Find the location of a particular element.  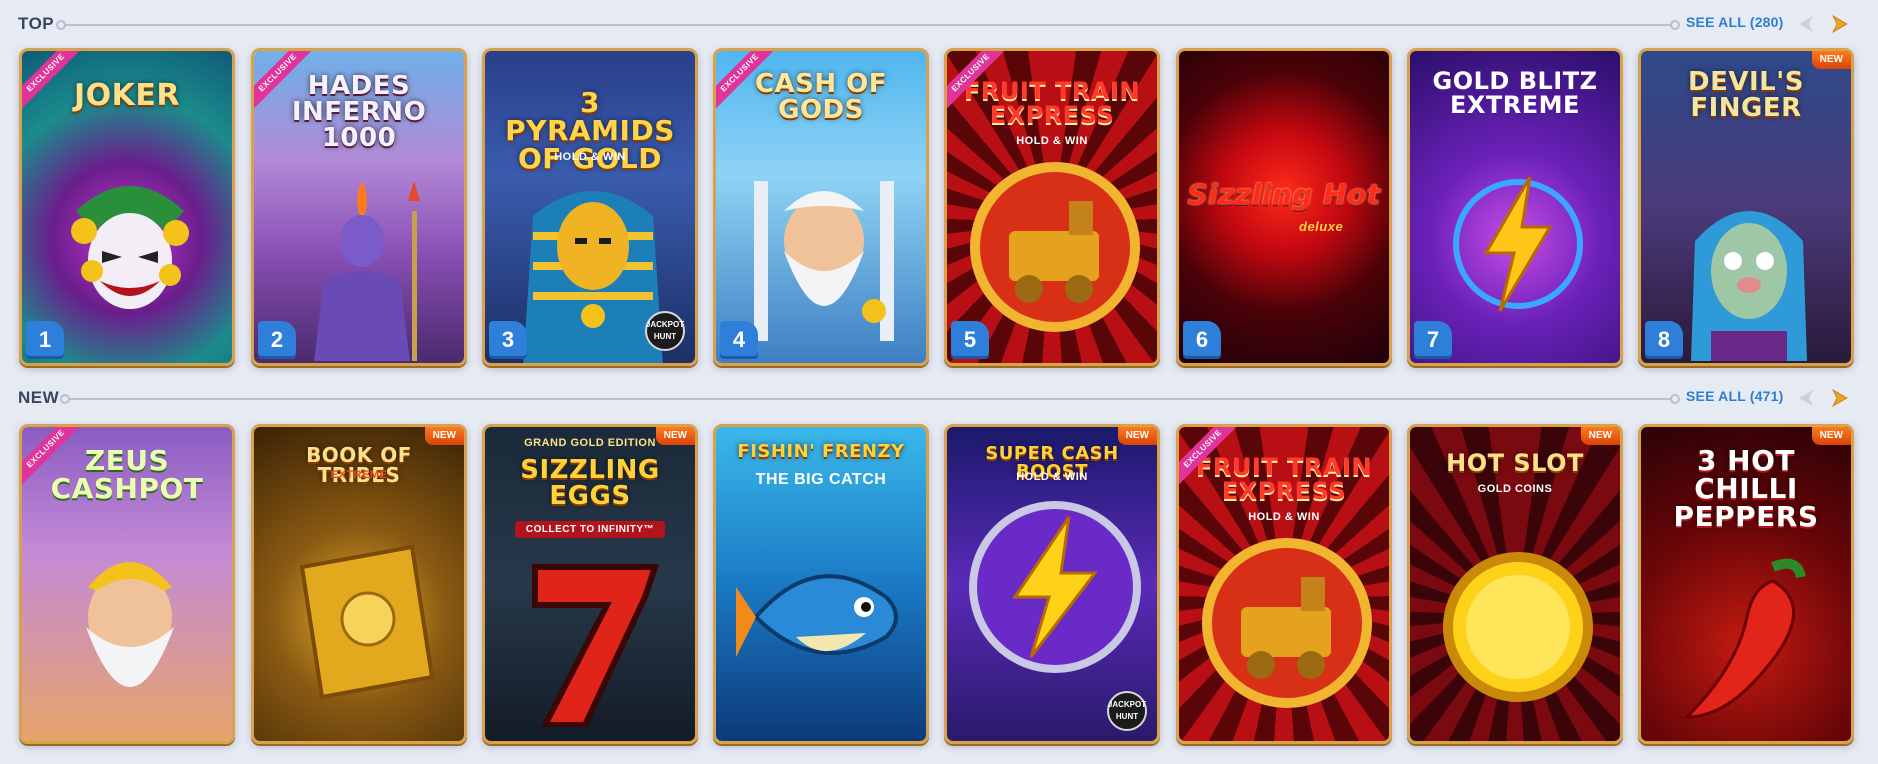

section-header-top: TOP SEE ALL (280) is located at coordinates (939, 24).